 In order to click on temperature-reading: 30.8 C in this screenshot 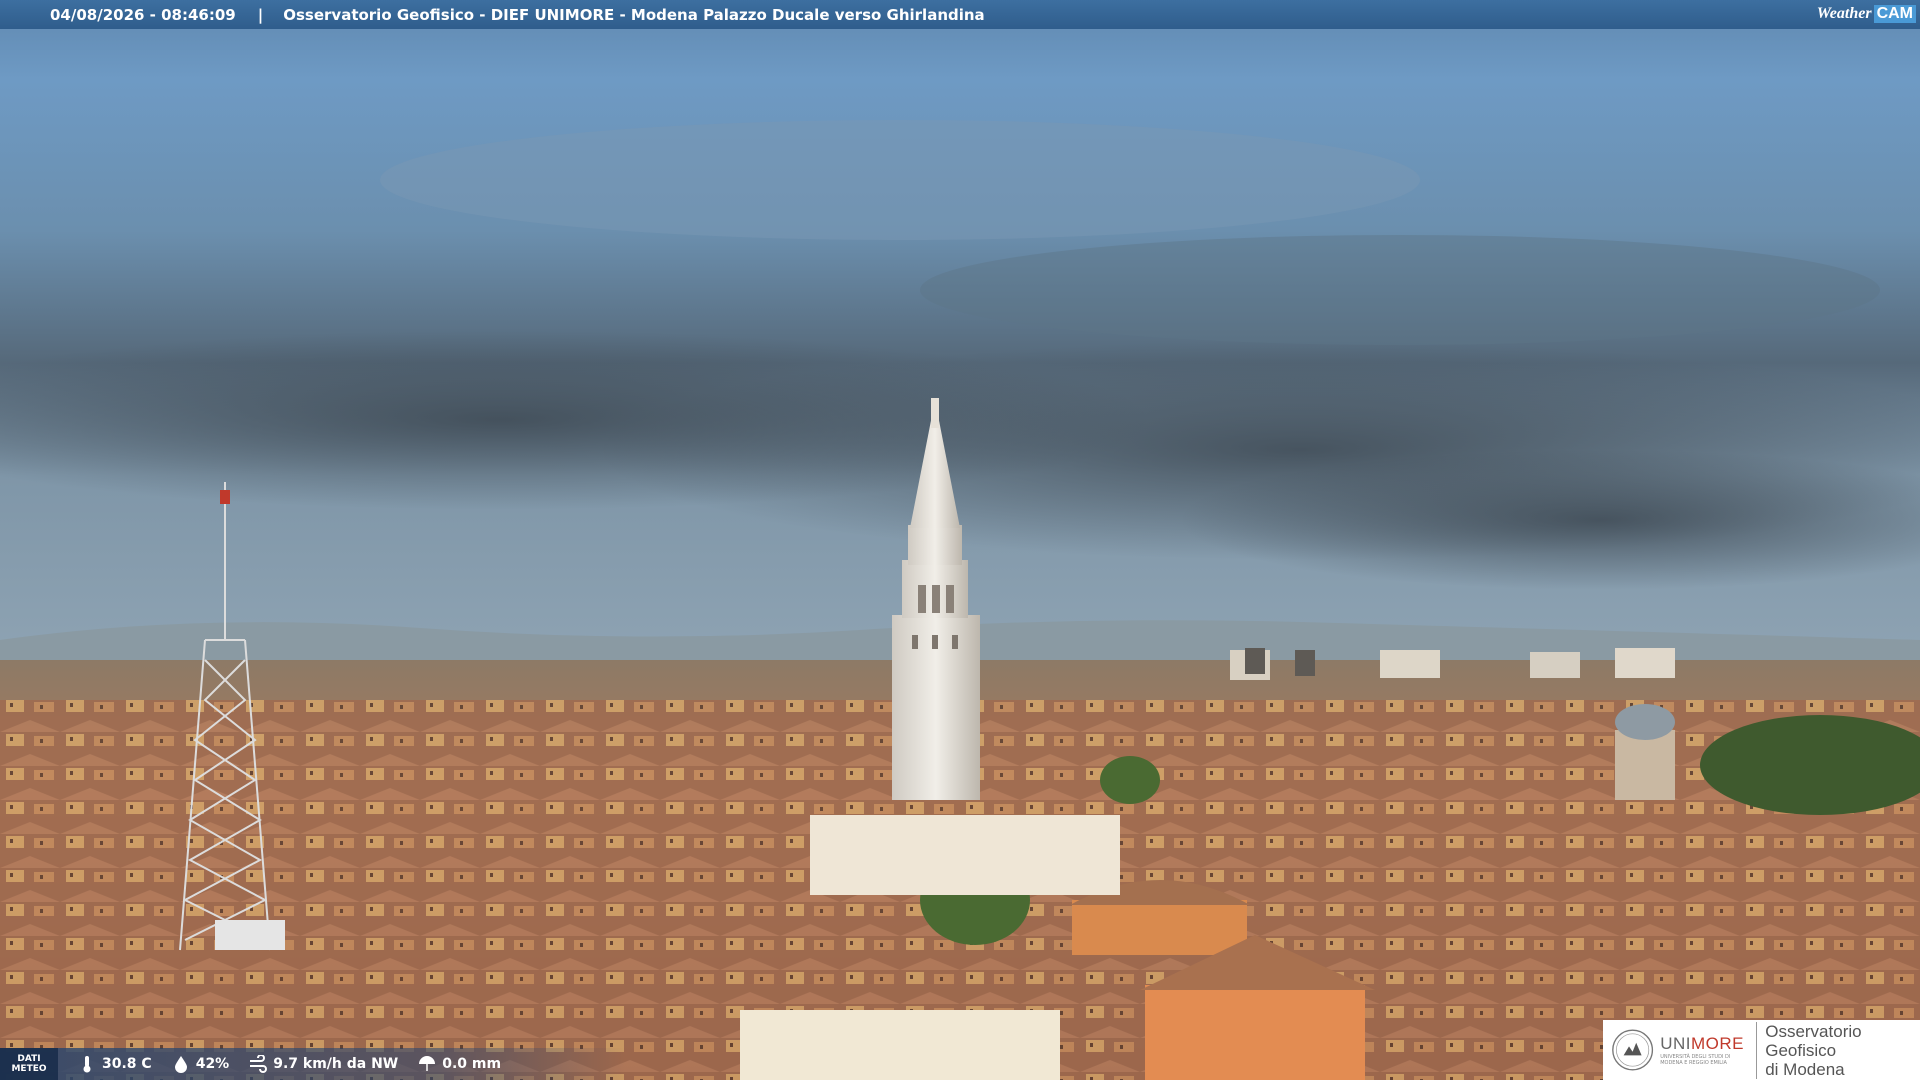, I will do `click(115, 1064)`.